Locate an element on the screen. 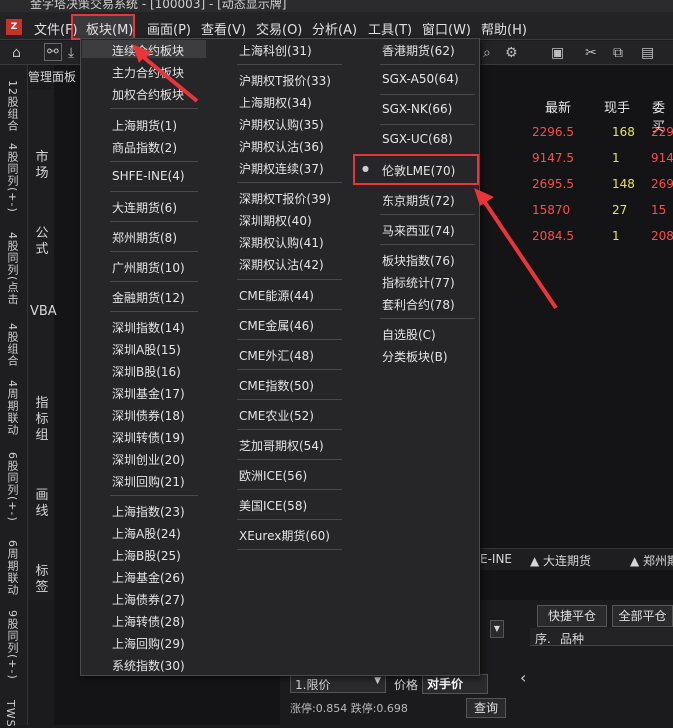 Image resolution: width=673 pixels, height=728 pixels. gear-icon: ⚙ is located at coordinates (511, 53).